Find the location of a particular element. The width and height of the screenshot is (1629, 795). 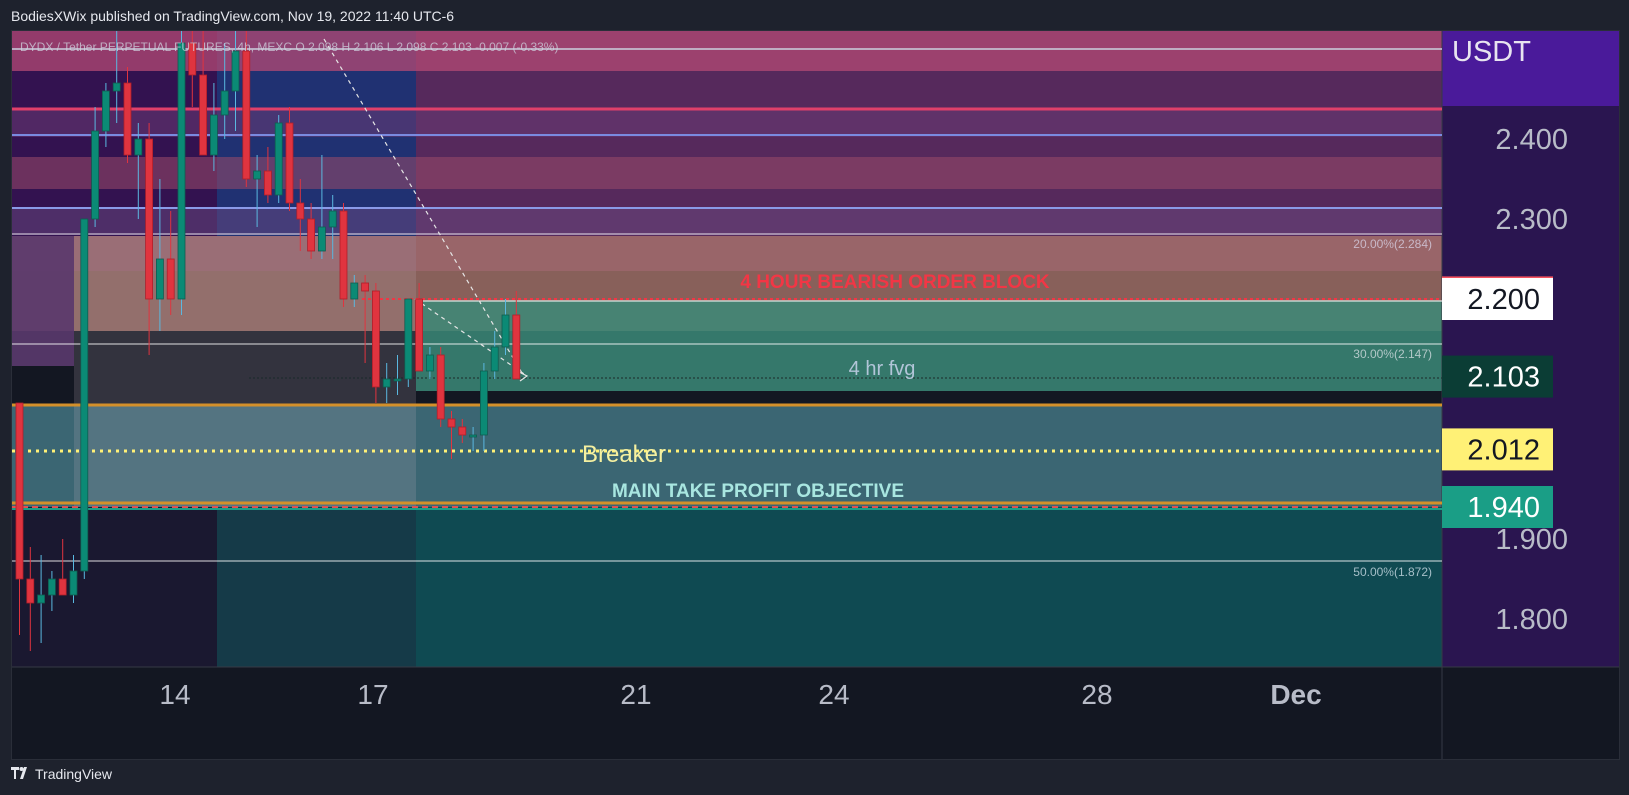

fib-label-30: 30.00%(2.147) is located at coordinates (1392, 354).